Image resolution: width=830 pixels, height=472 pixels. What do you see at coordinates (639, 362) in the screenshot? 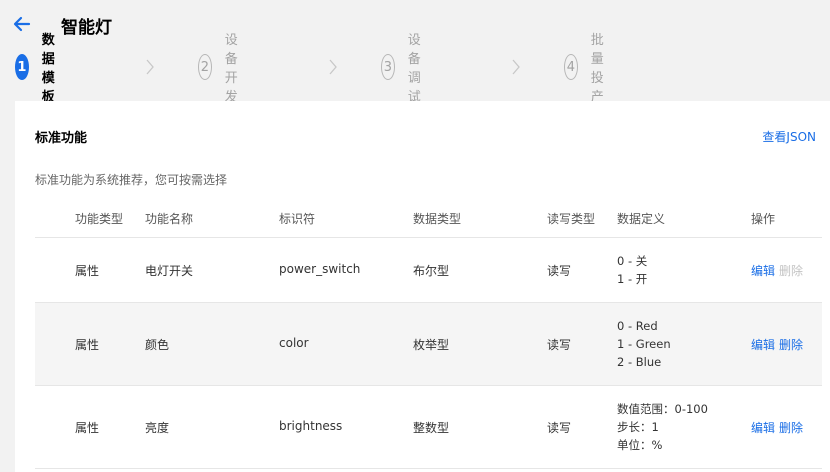
I see `definition-line: 2 - Blue` at bounding box center [639, 362].